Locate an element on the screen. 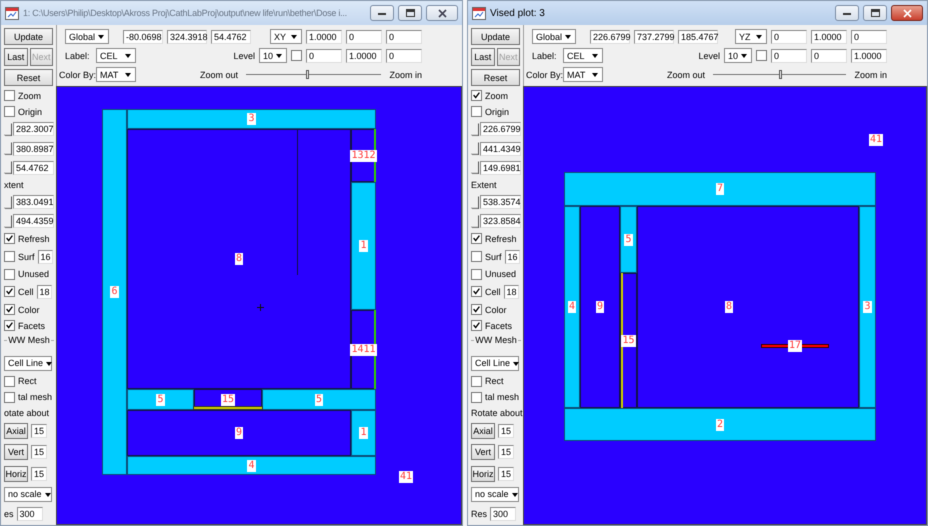  number-field: 737.2799 is located at coordinates (654, 37).